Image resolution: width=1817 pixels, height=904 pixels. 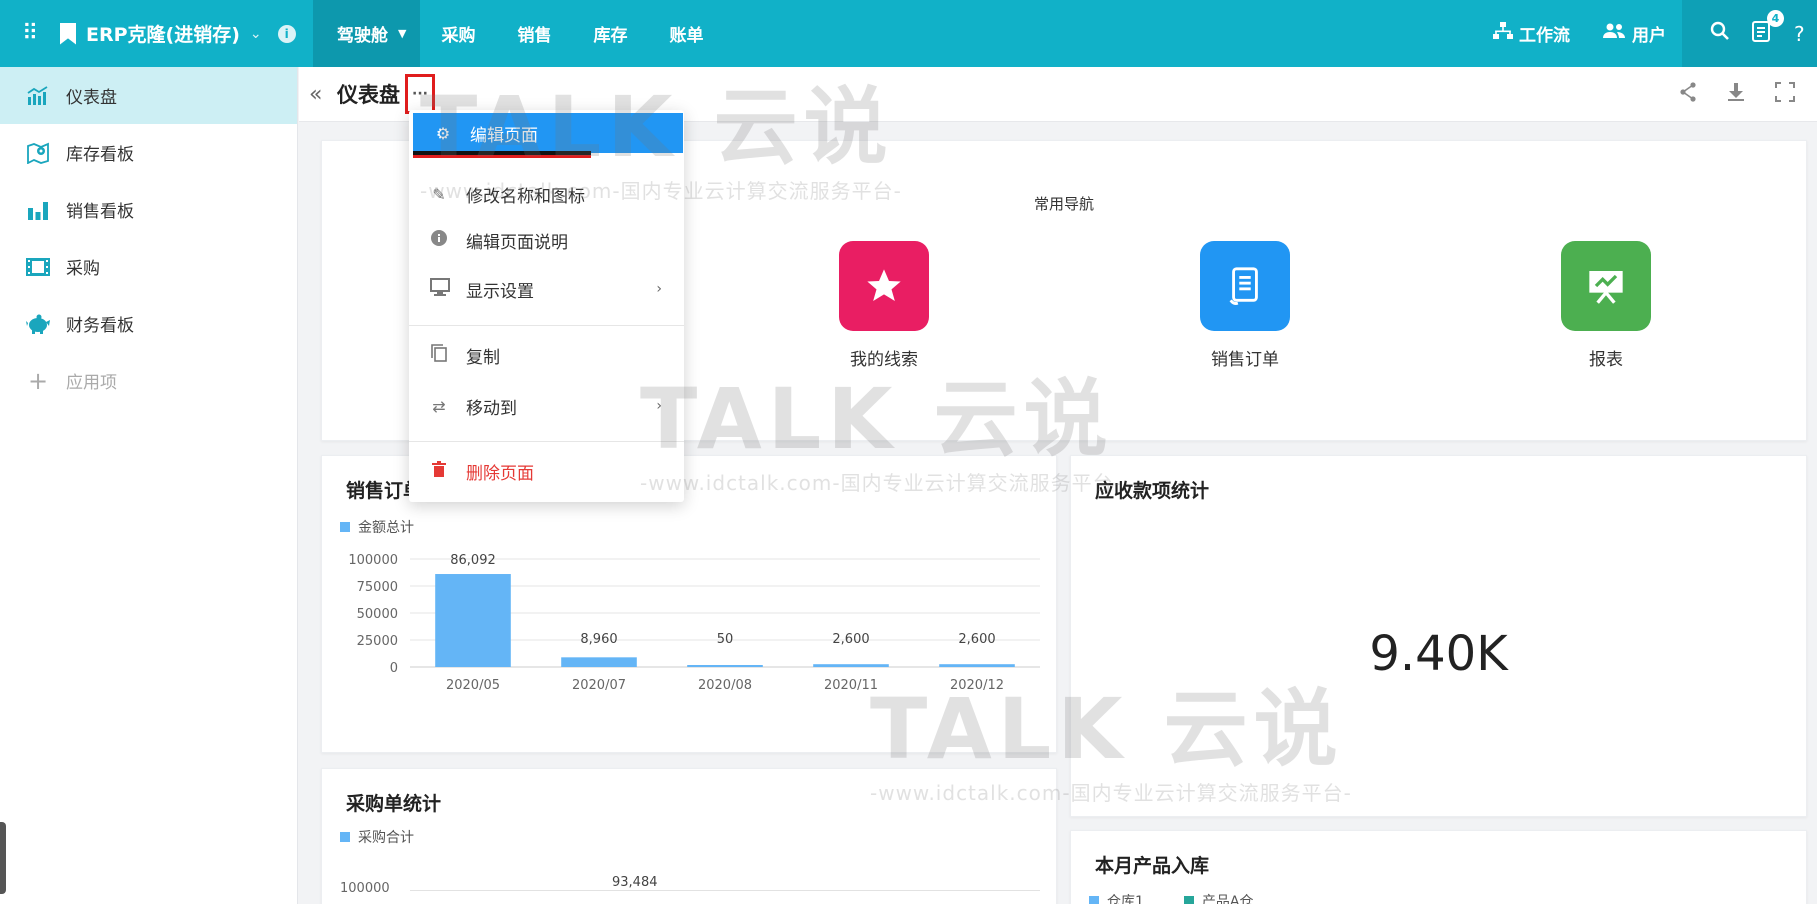 What do you see at coordinates (1606, 286) in the screenshot?
I see `presentation-icon` at bounding box center [1606, 286].